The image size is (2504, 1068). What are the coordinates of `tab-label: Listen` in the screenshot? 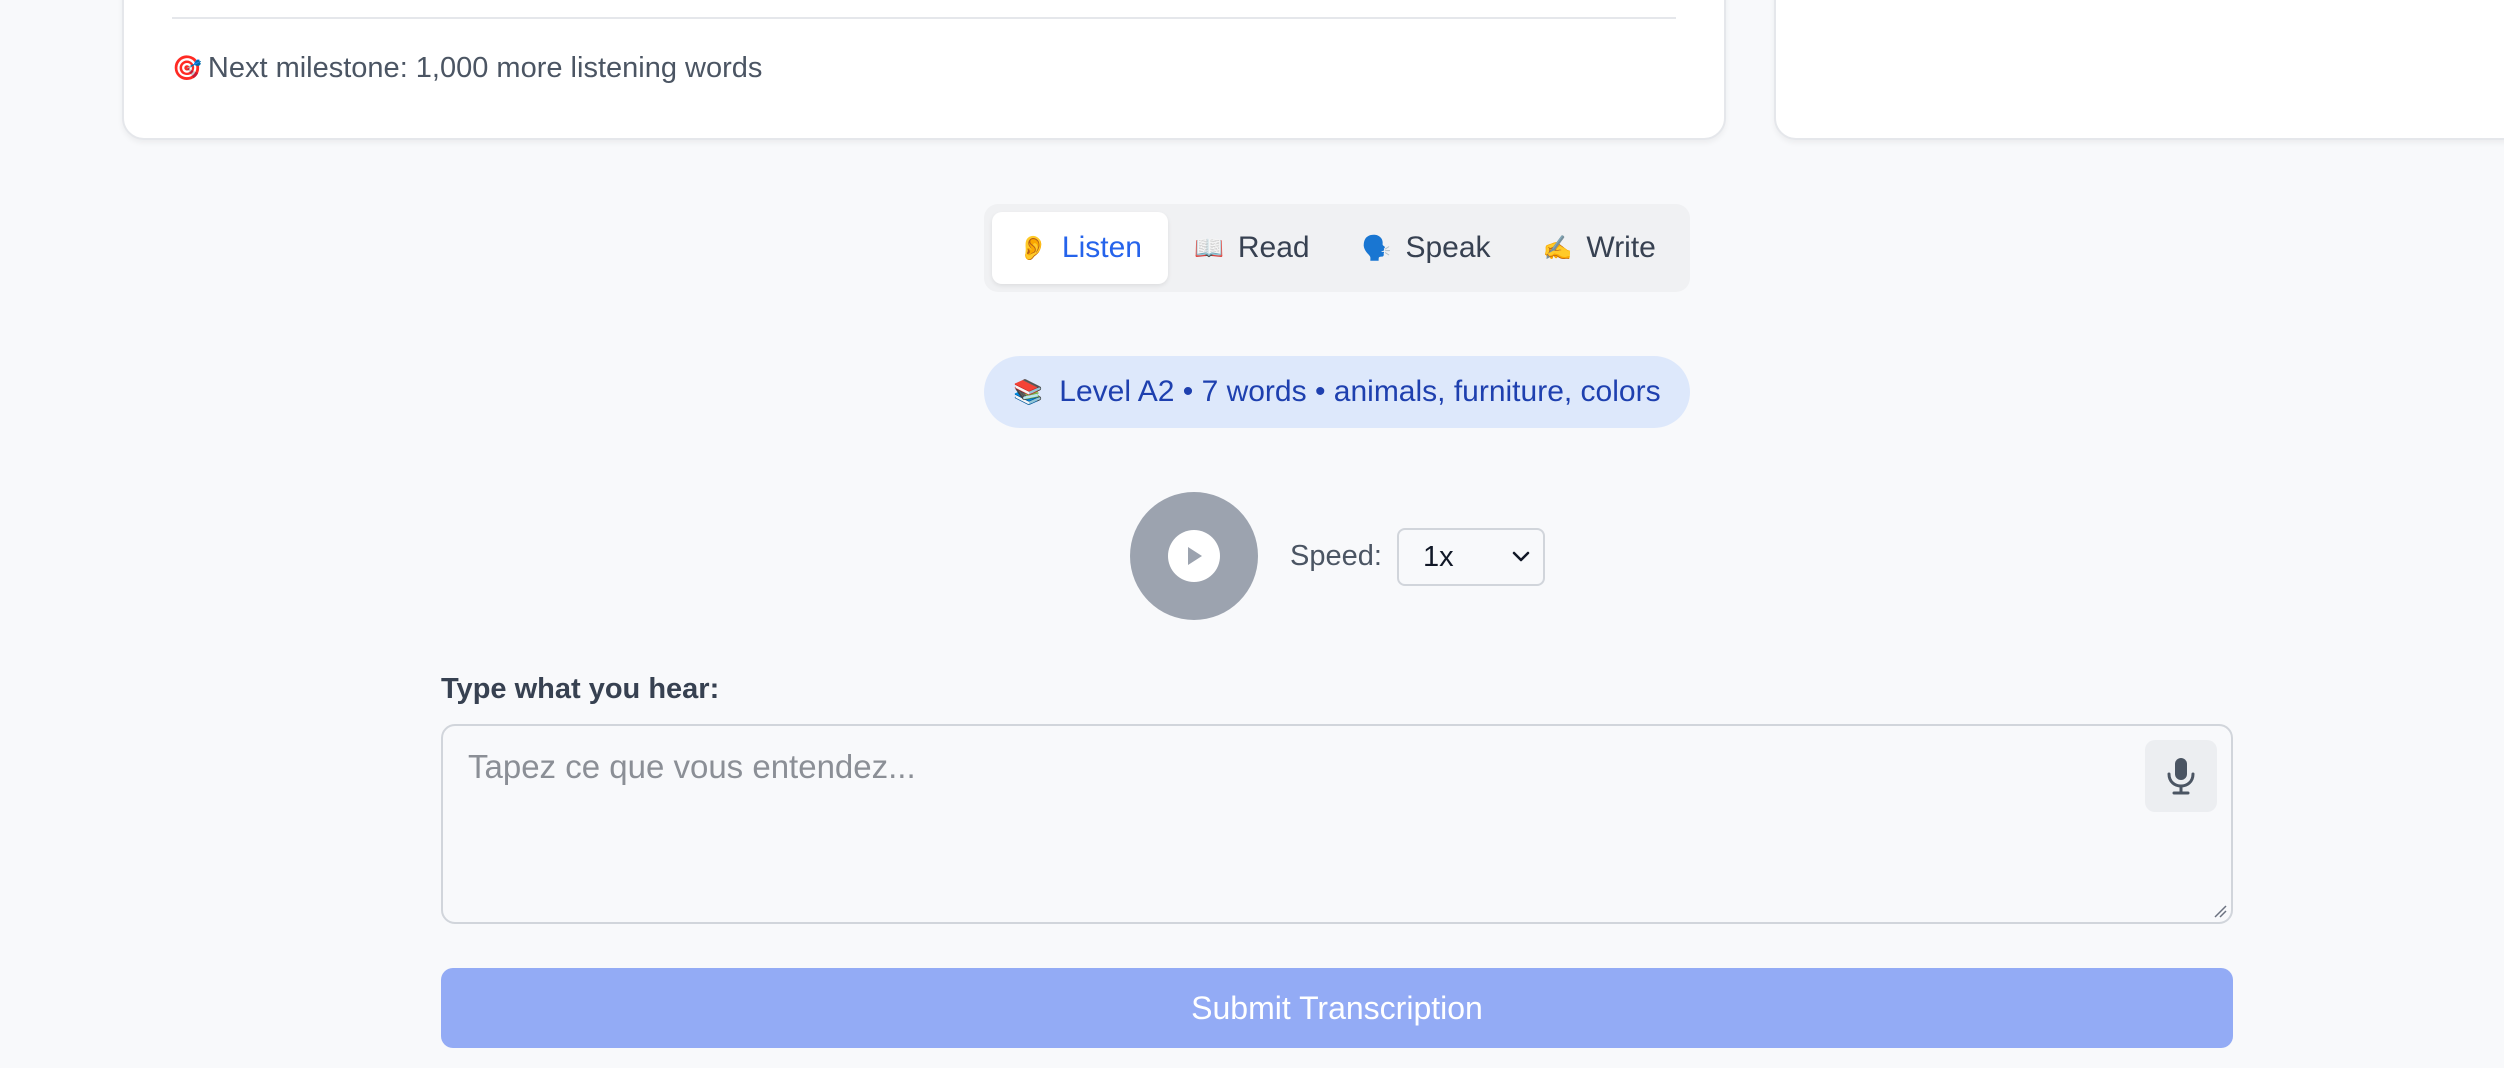 It's located at (1101, 247).